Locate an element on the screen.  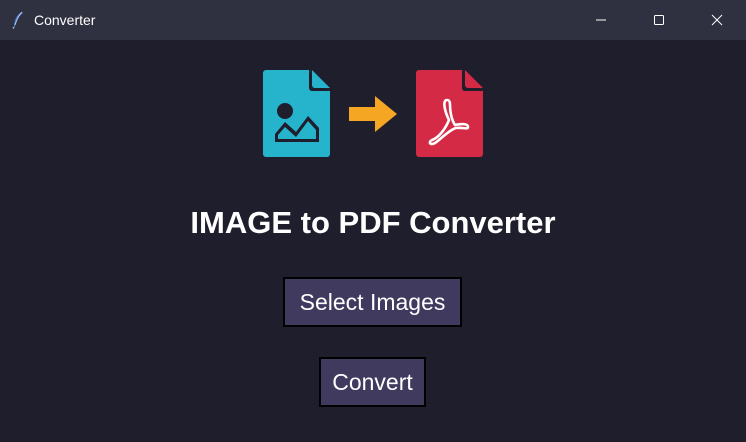
convert-button: Convert is located at coordinates (372, 382).